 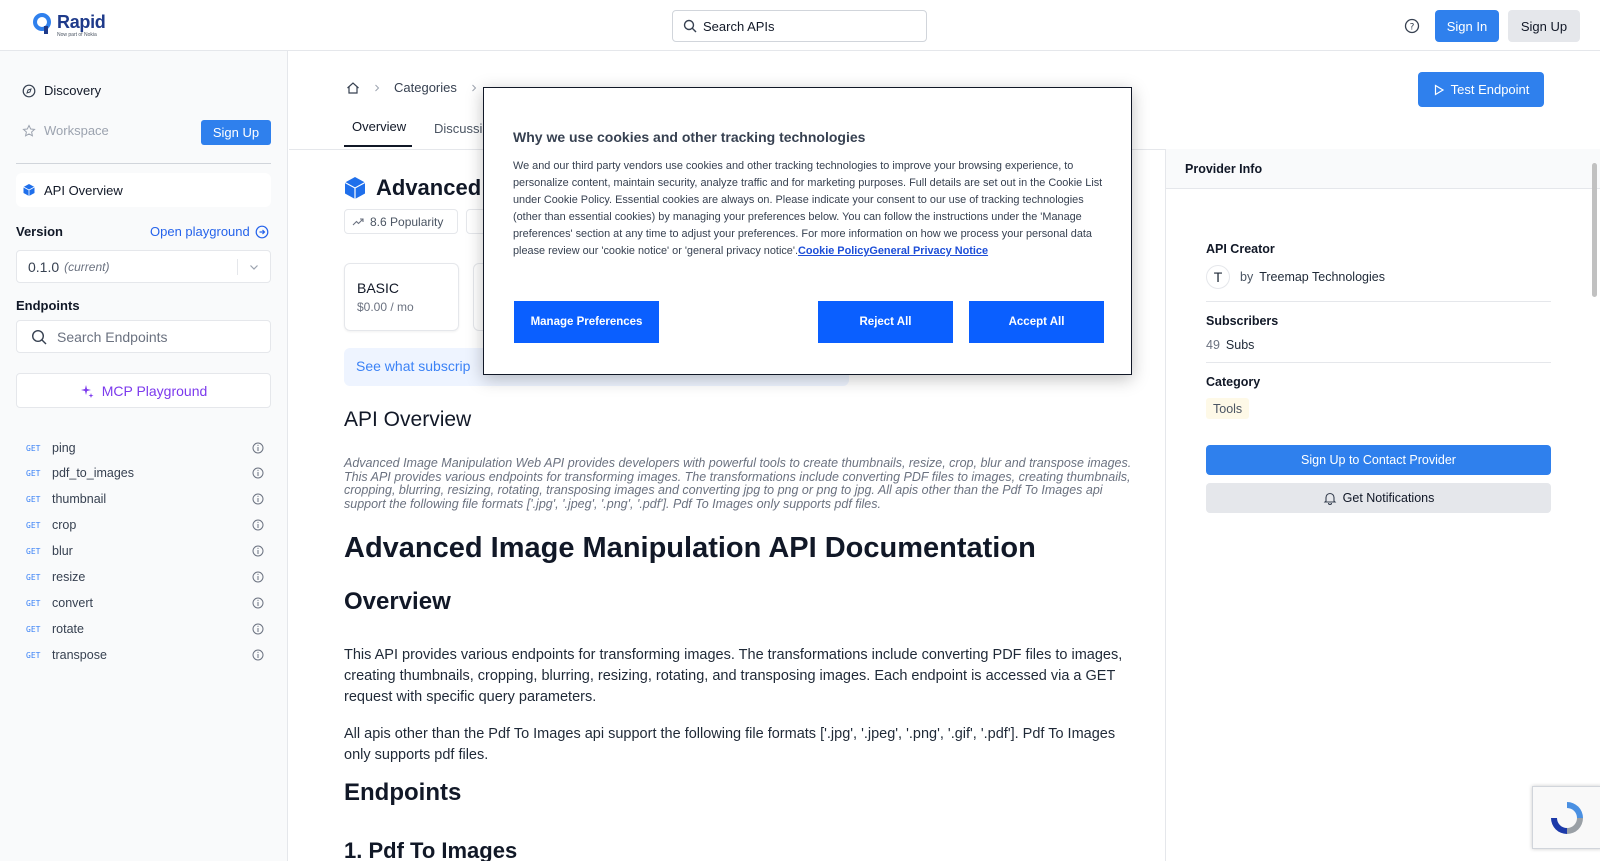 What do you see at coordinates (145, 655) in the screenshot?
I see `endpoint-item-transpose: GET transpose` at bounding box center [145, 655].